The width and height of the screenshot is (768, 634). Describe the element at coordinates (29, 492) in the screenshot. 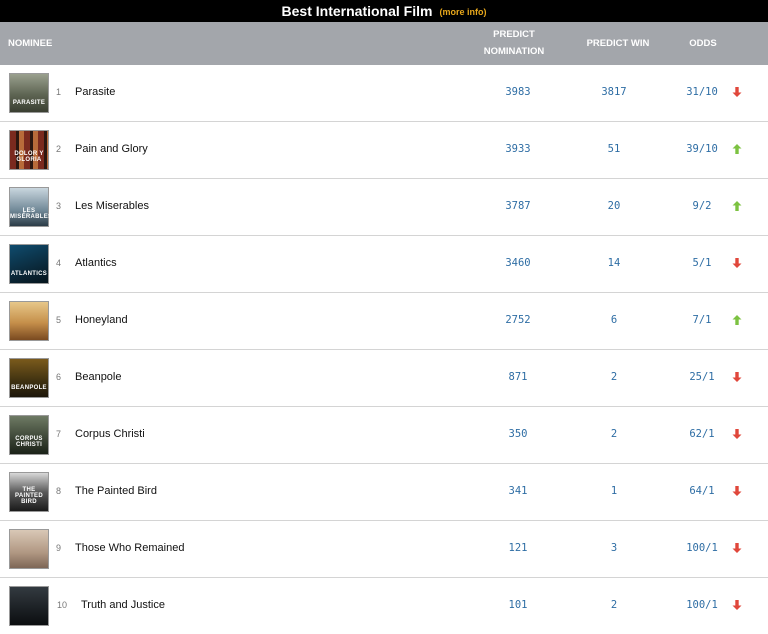

I see `poster-image: THE PAINTED BIRD` at that location.